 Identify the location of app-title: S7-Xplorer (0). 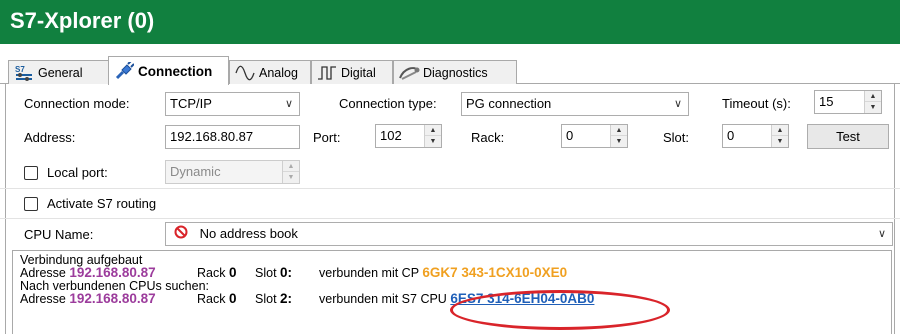
(82, 20).